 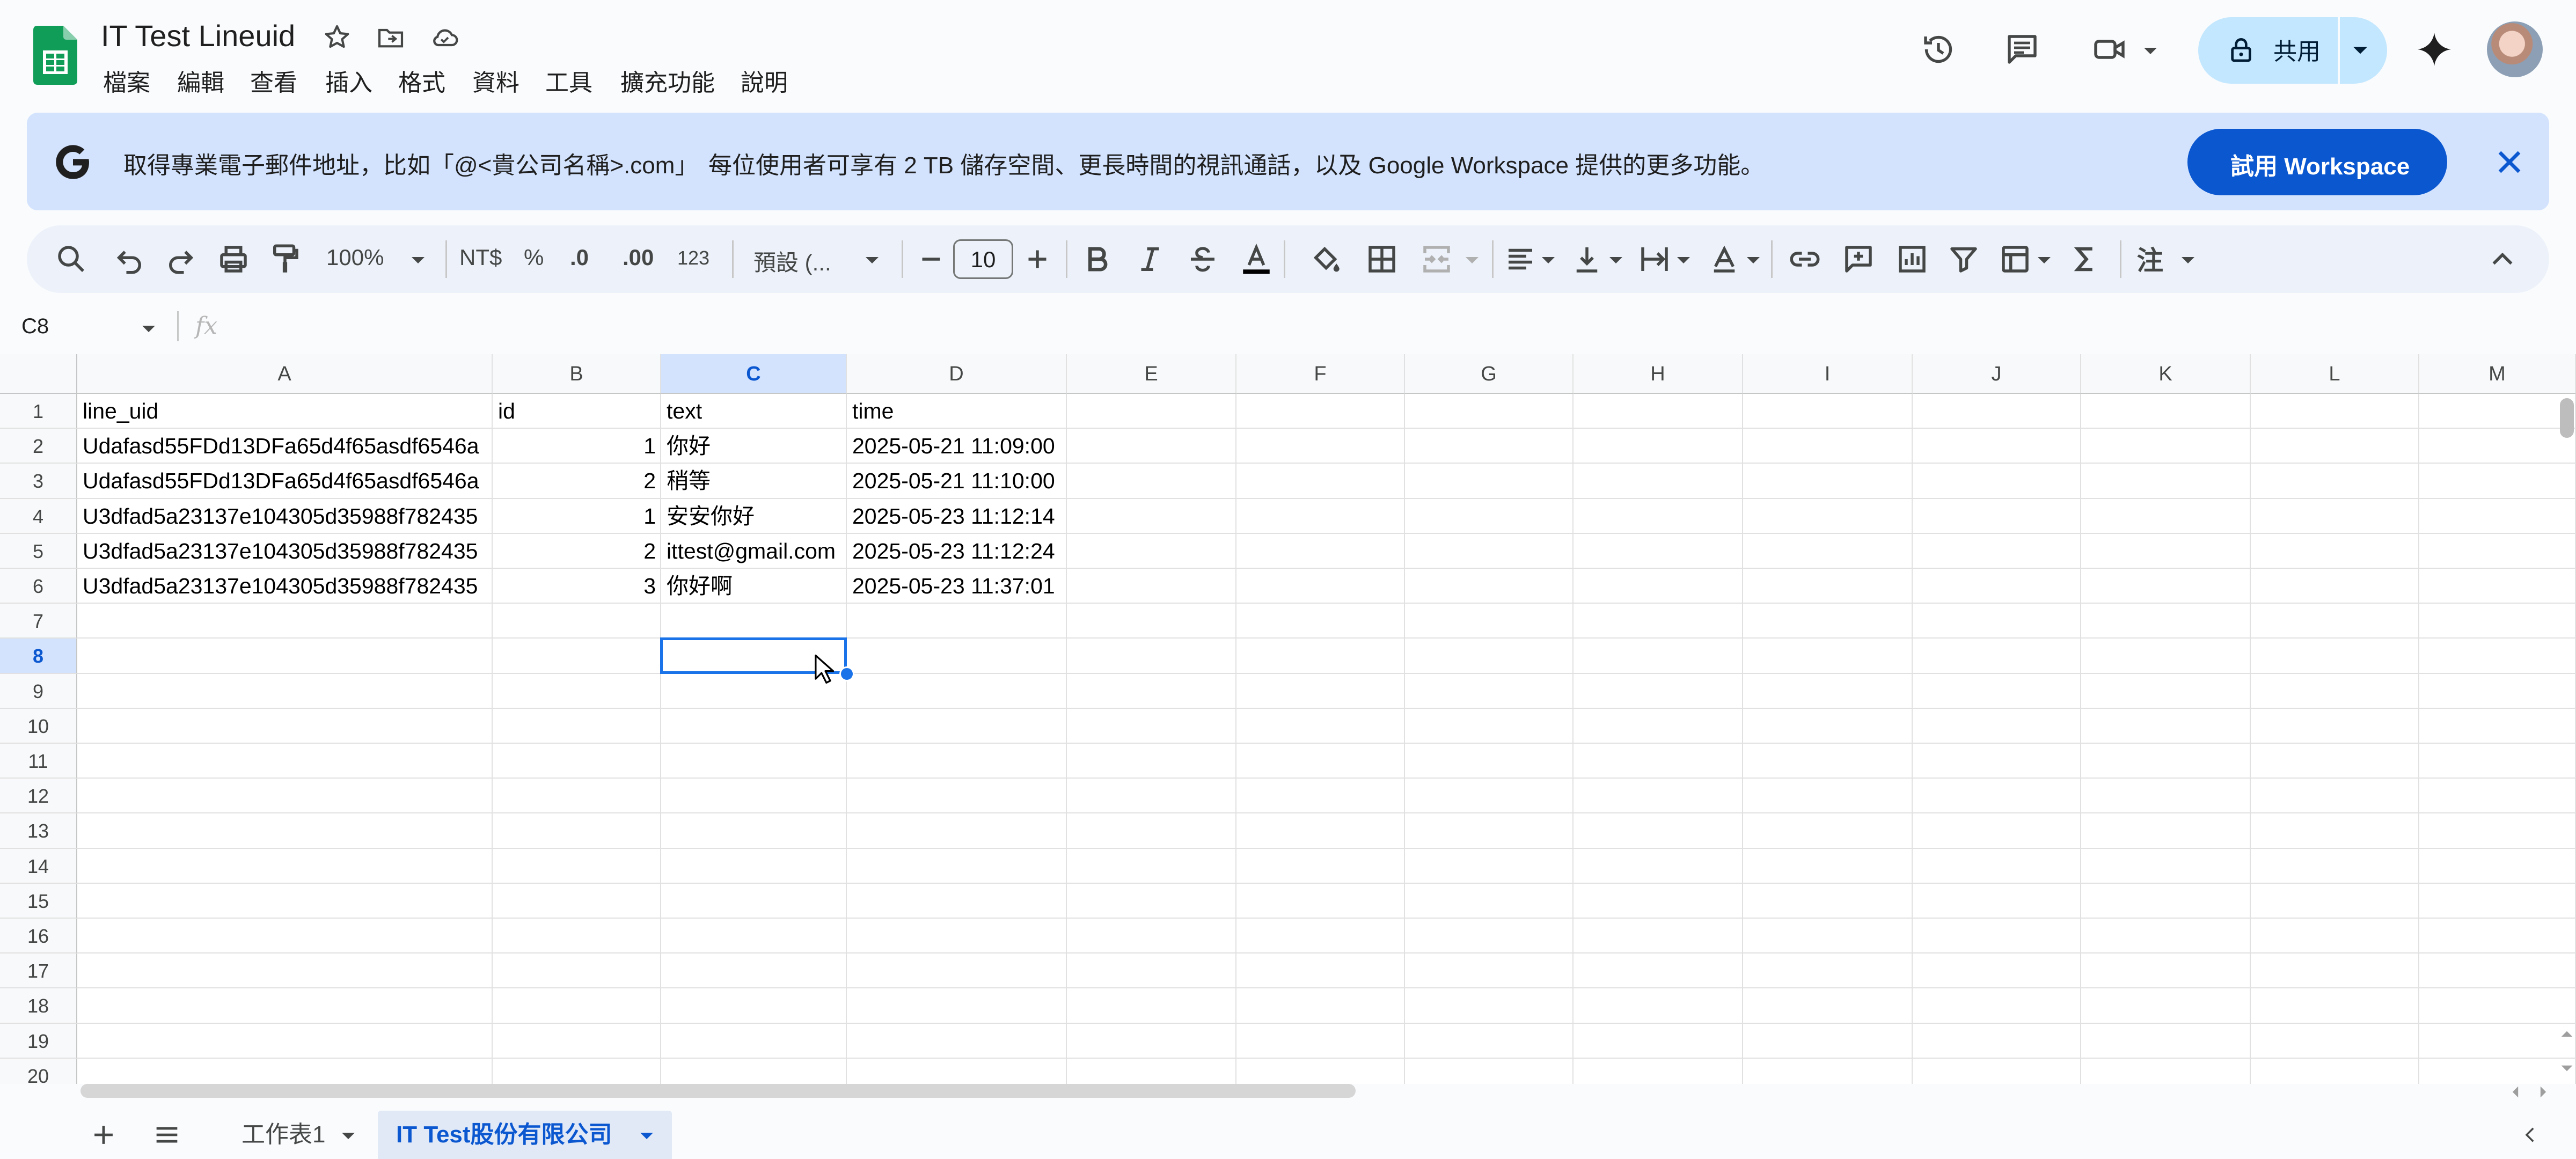 I want to click on cloud-saved-icon, so click(x=444, y=38).